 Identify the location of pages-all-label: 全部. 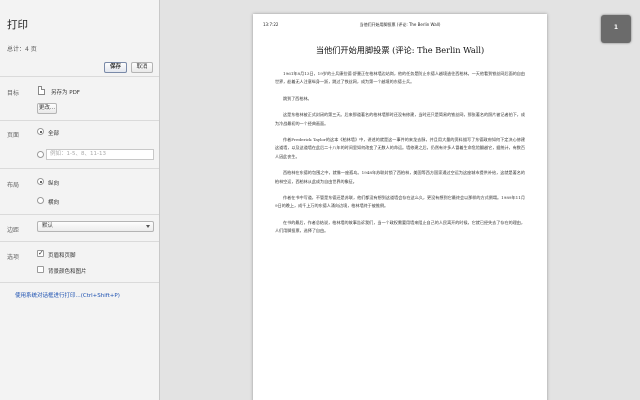
(54, 134).